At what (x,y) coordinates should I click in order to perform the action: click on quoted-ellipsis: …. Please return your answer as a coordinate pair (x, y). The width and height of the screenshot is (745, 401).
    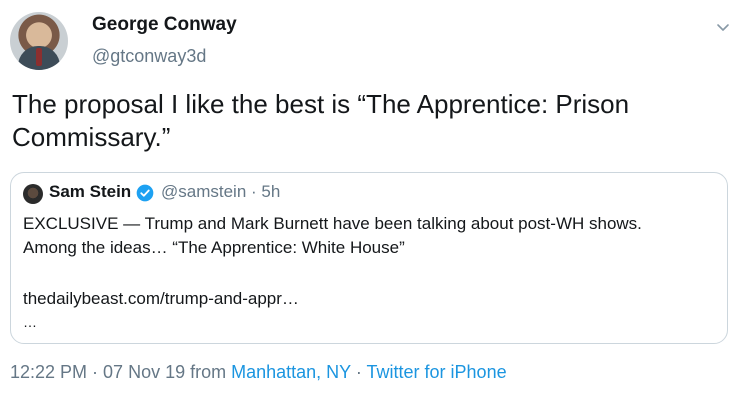
    Looking at the image, I should click on (30, 322).